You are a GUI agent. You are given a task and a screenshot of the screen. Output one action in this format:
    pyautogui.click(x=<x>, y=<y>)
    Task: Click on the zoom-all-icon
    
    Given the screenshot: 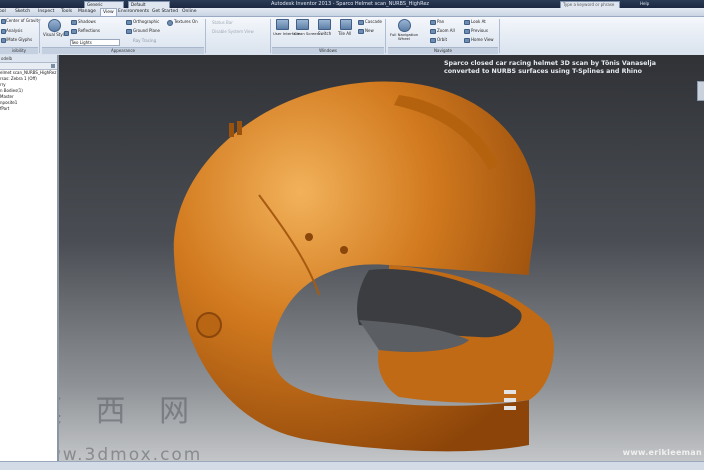 What is the action you would take?
    pyautogui.click(x=433, y=31)
    